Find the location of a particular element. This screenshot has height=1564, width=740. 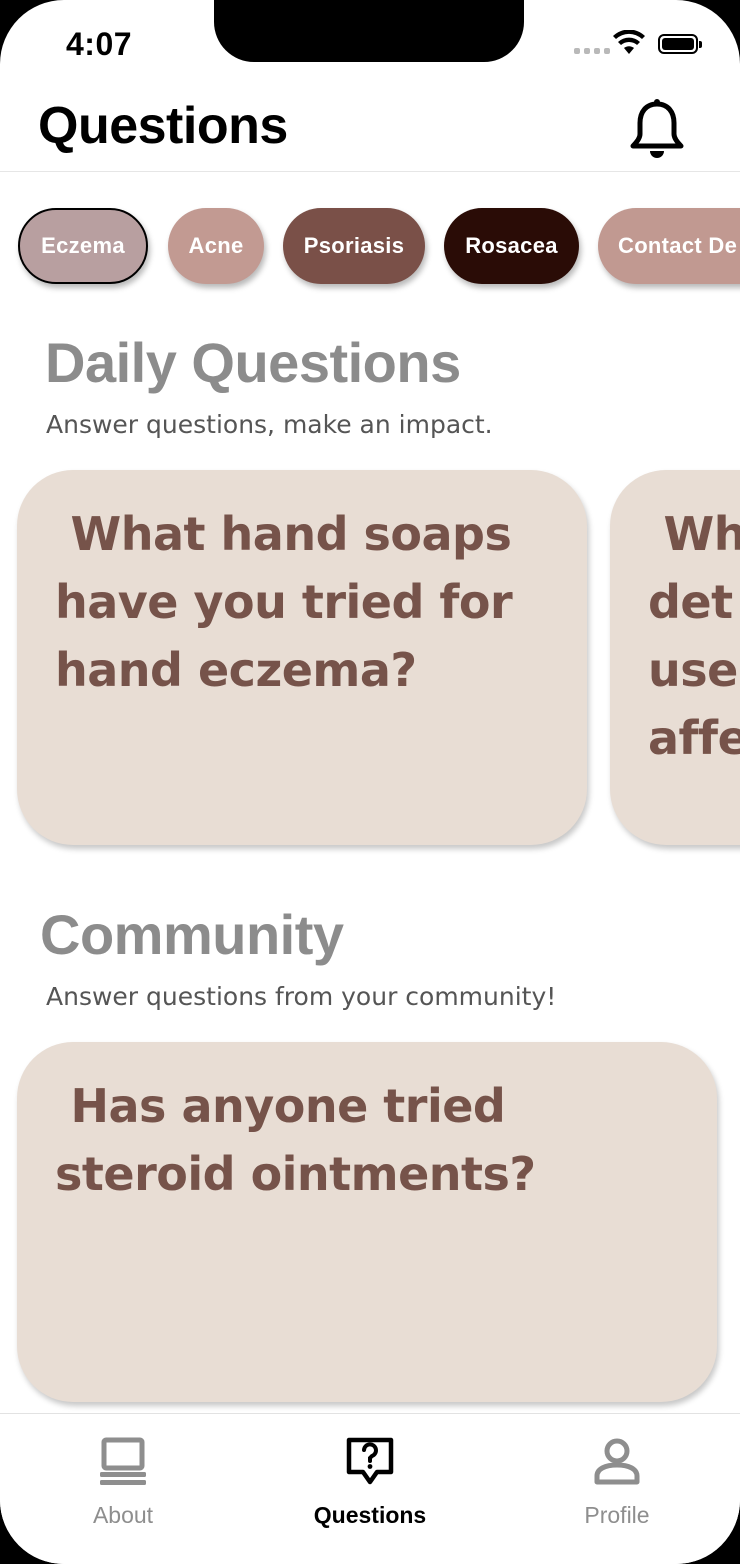

chip-acne: Acne is located at coordinates (216, 246).